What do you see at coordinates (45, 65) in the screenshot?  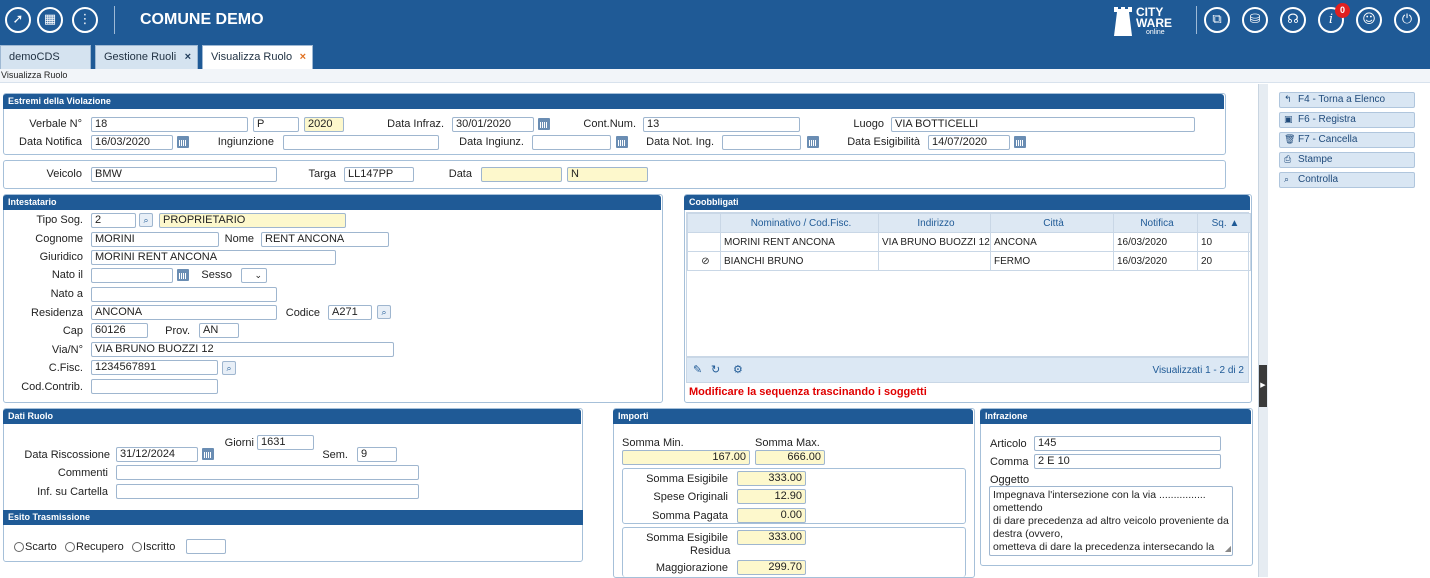 I see `tab-home: demoCDS Home` at bounding box center [45, 65].